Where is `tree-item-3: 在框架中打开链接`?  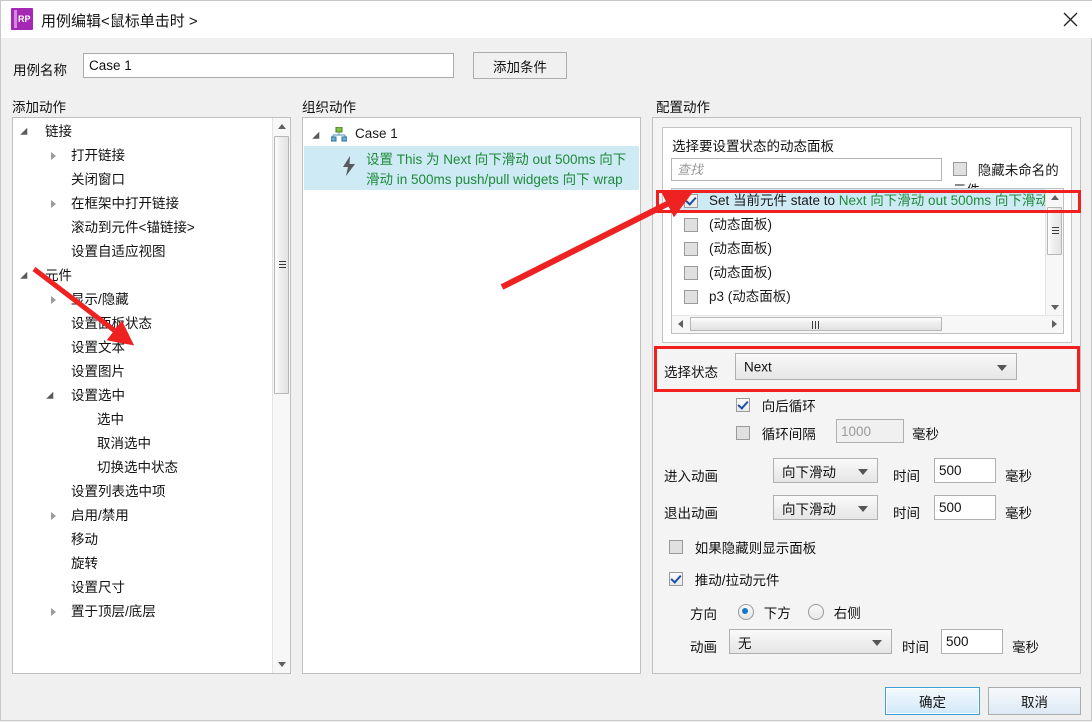
tree-item-3: 在框架中打开链接 is located at coordinates (142, 204).